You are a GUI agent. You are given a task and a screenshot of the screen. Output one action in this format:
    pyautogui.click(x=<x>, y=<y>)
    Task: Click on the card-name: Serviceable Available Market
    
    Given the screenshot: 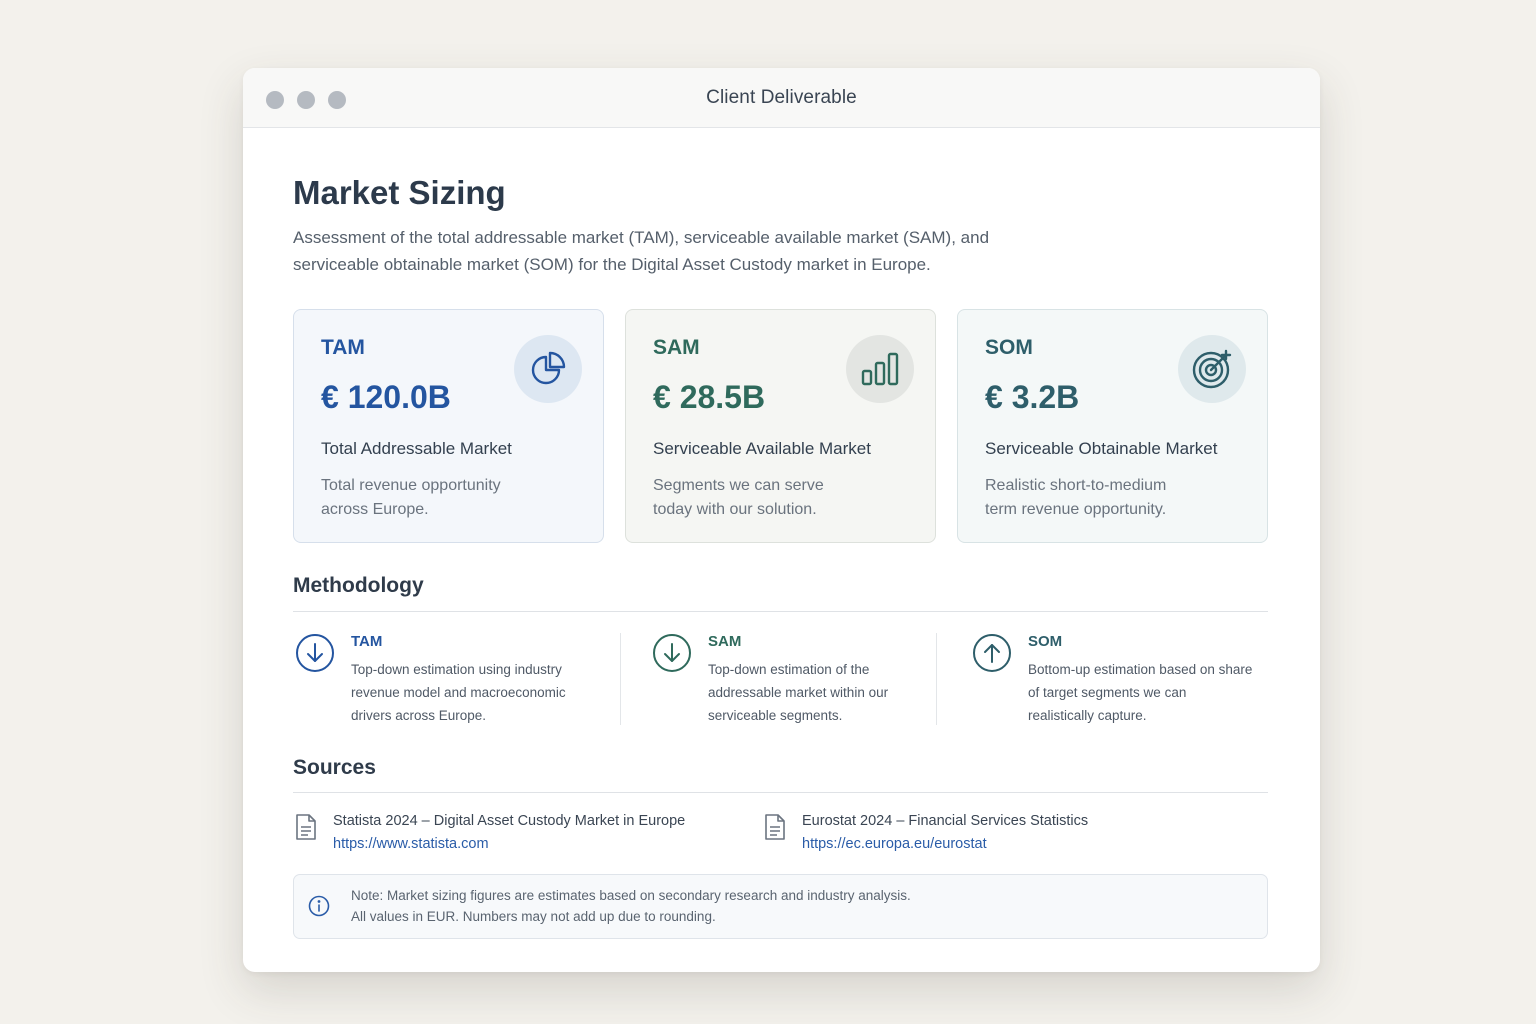 What is the action you would take?
    pyautogui.click(x=762, y=448)
    